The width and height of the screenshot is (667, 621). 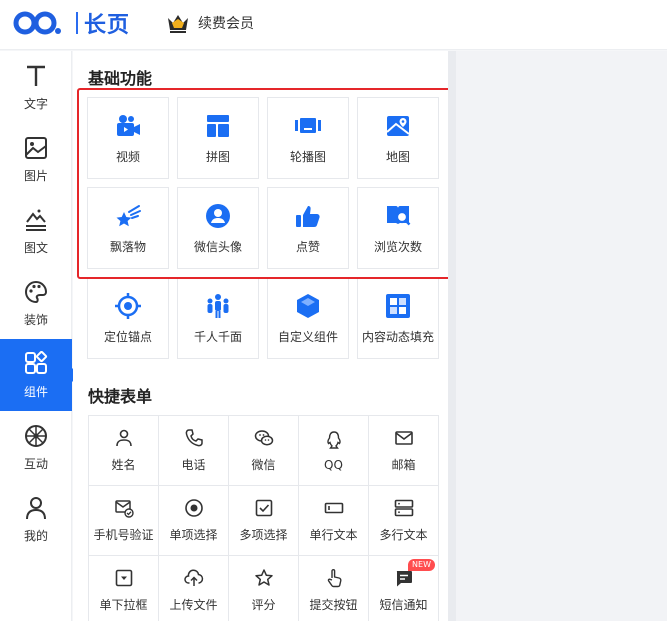 I want to click on form-item-qq: QQ, so click(x=334, y=451).